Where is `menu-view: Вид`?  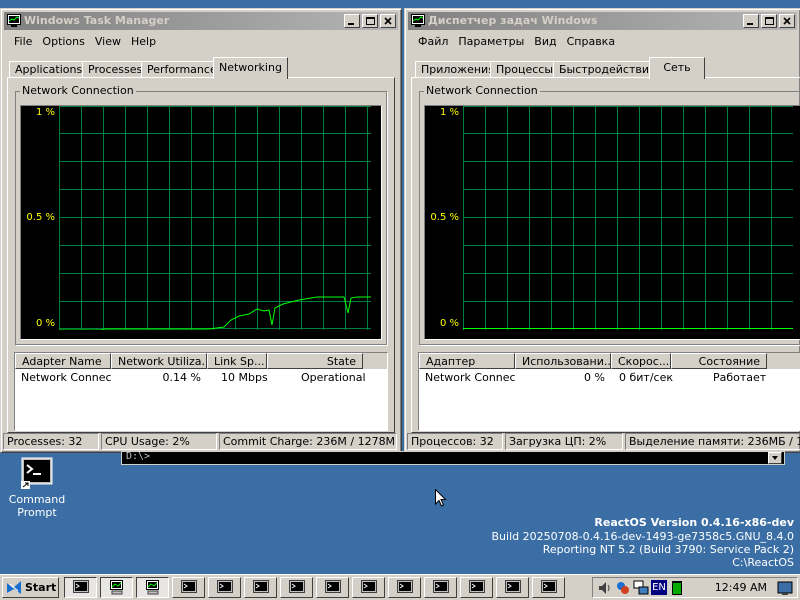
menu-view: Вид is located at coordinates (545, 42).